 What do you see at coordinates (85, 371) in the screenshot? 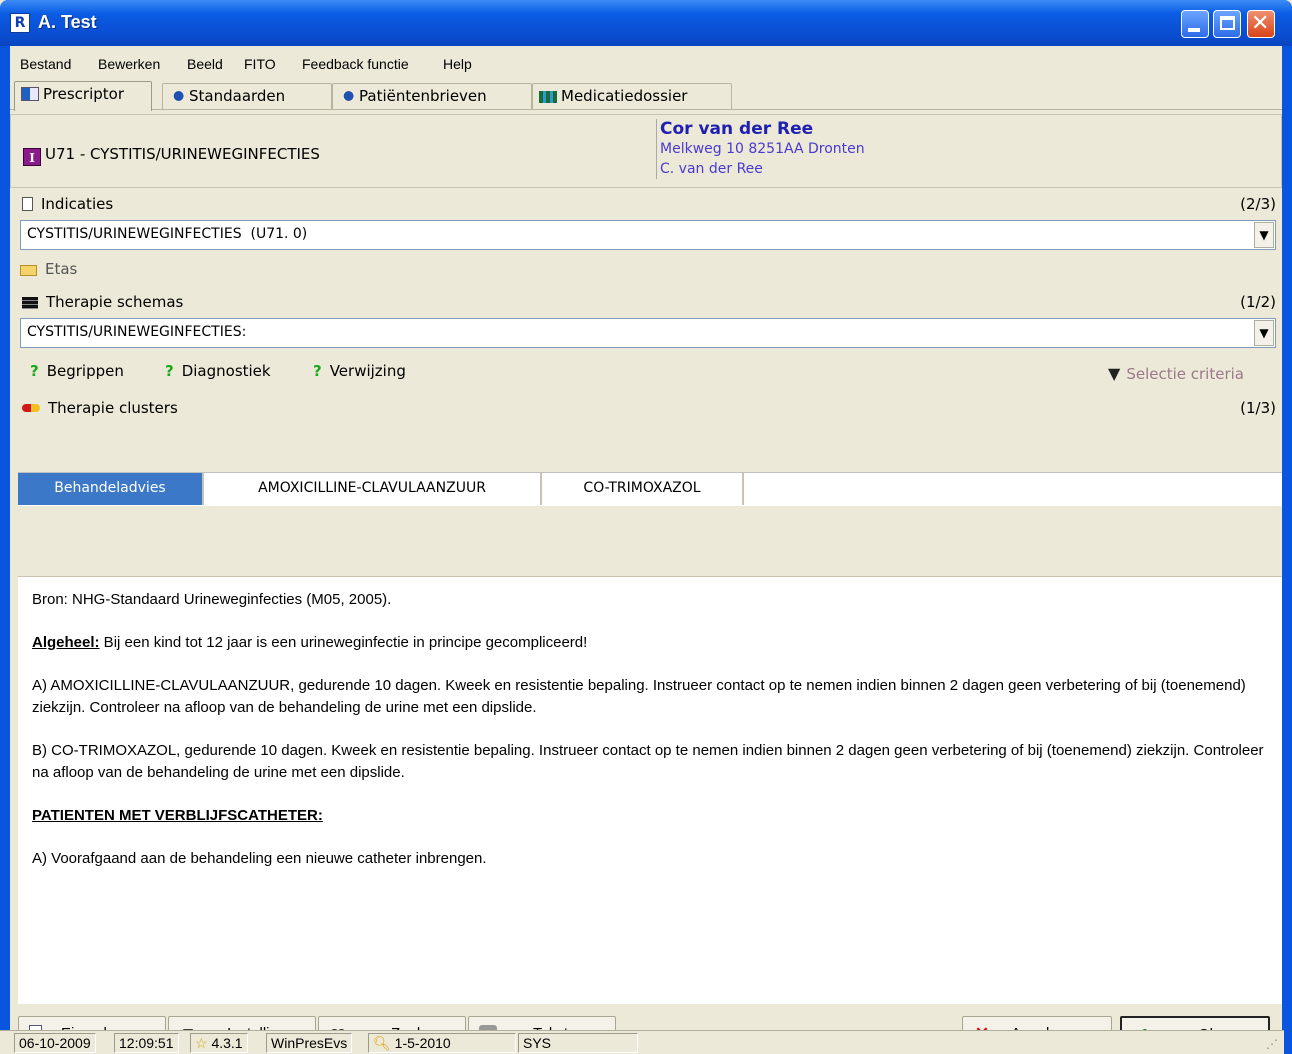
I see `begrippen-label: Begrippen` at bounding box center [85, 371].